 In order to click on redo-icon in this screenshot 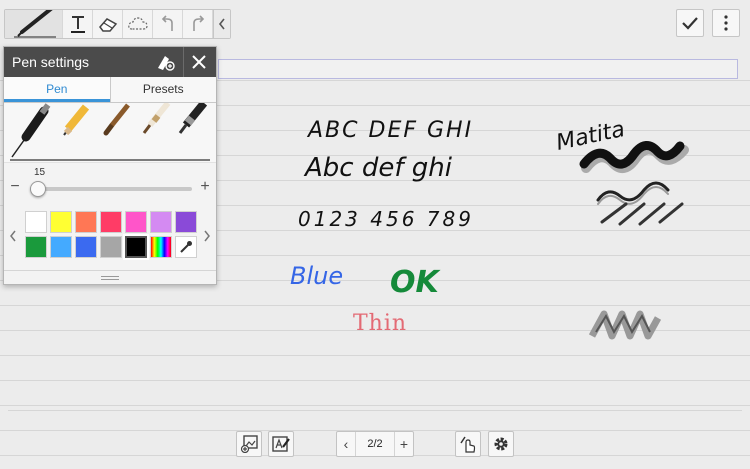, I will do `click(198, 23)`.